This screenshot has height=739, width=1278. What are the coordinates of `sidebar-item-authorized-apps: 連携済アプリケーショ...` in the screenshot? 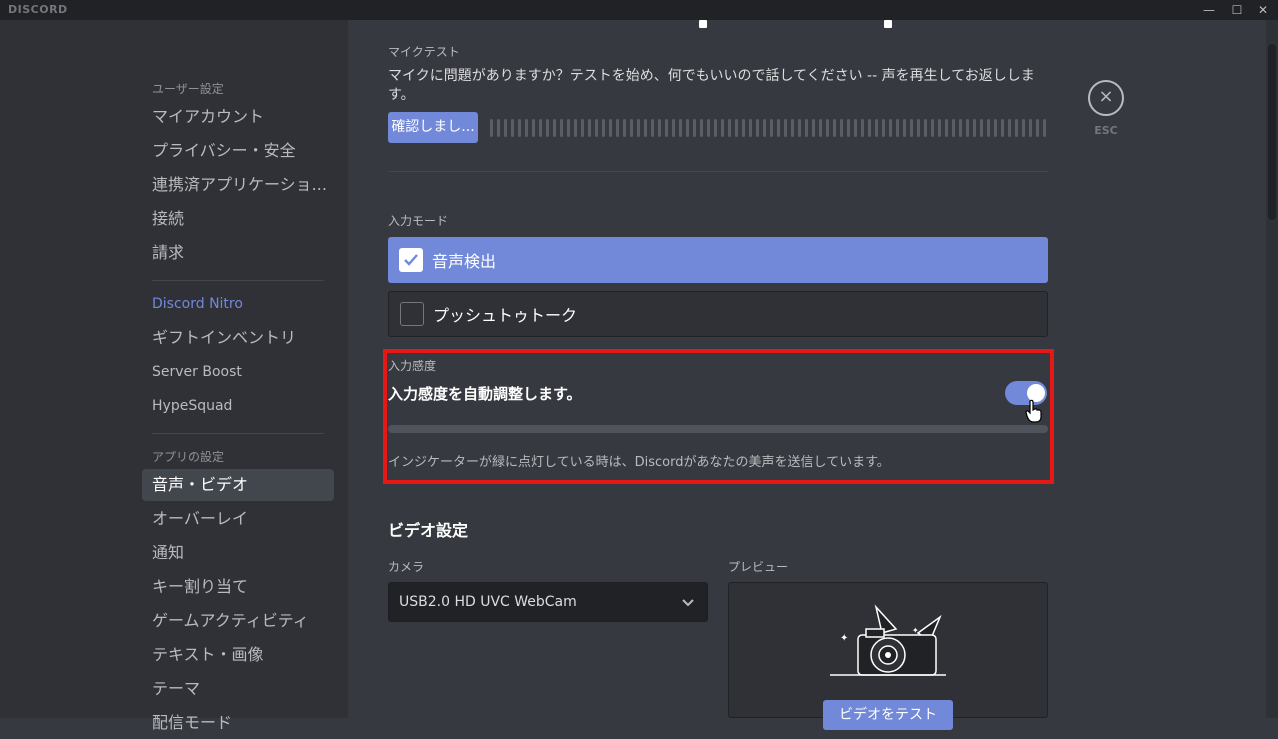 It's located at (238, 185).